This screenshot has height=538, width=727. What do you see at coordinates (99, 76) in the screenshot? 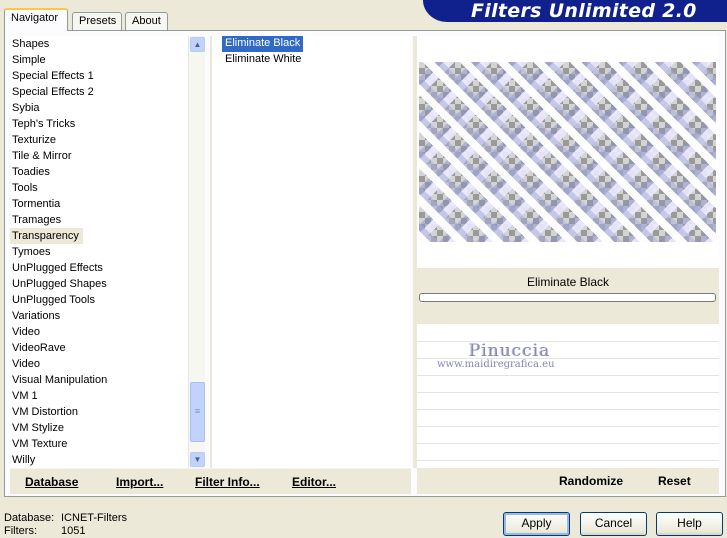
I see `category-item: Special Effects 1` at bounding box center [99, 76].